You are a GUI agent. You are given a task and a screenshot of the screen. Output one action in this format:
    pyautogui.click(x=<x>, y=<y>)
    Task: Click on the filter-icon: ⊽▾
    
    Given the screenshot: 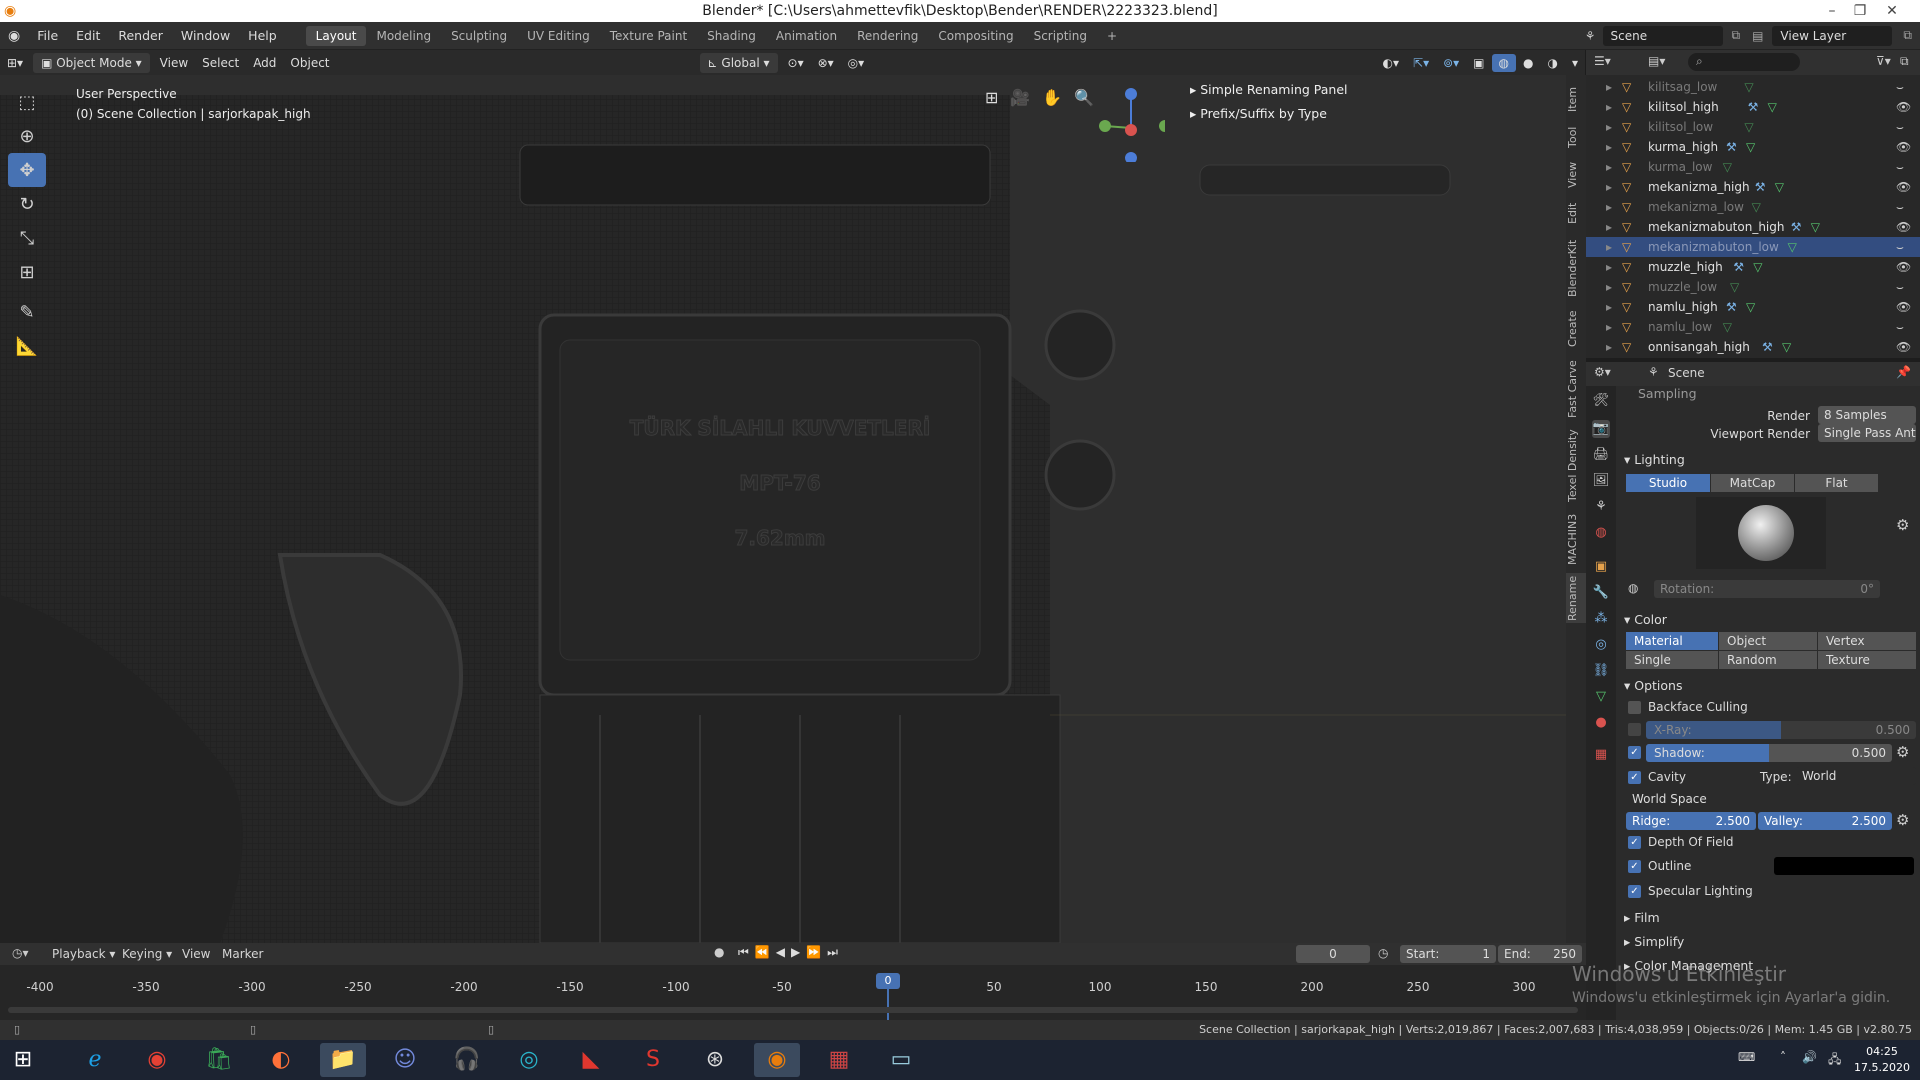 What is the action you would take?
    pyautogui.click(x=1883, y=61)
    